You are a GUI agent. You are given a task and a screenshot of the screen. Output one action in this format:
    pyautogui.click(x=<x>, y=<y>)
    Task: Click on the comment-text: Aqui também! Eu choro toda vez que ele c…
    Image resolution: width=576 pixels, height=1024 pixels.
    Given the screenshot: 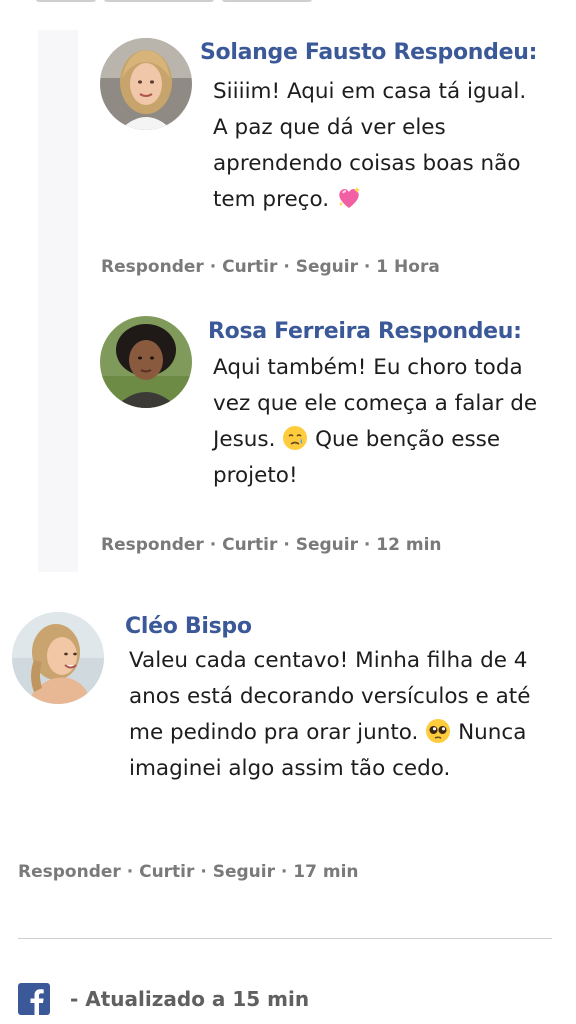 What is the action you would take?
    pyautogui.click(x=375, y=421)
    